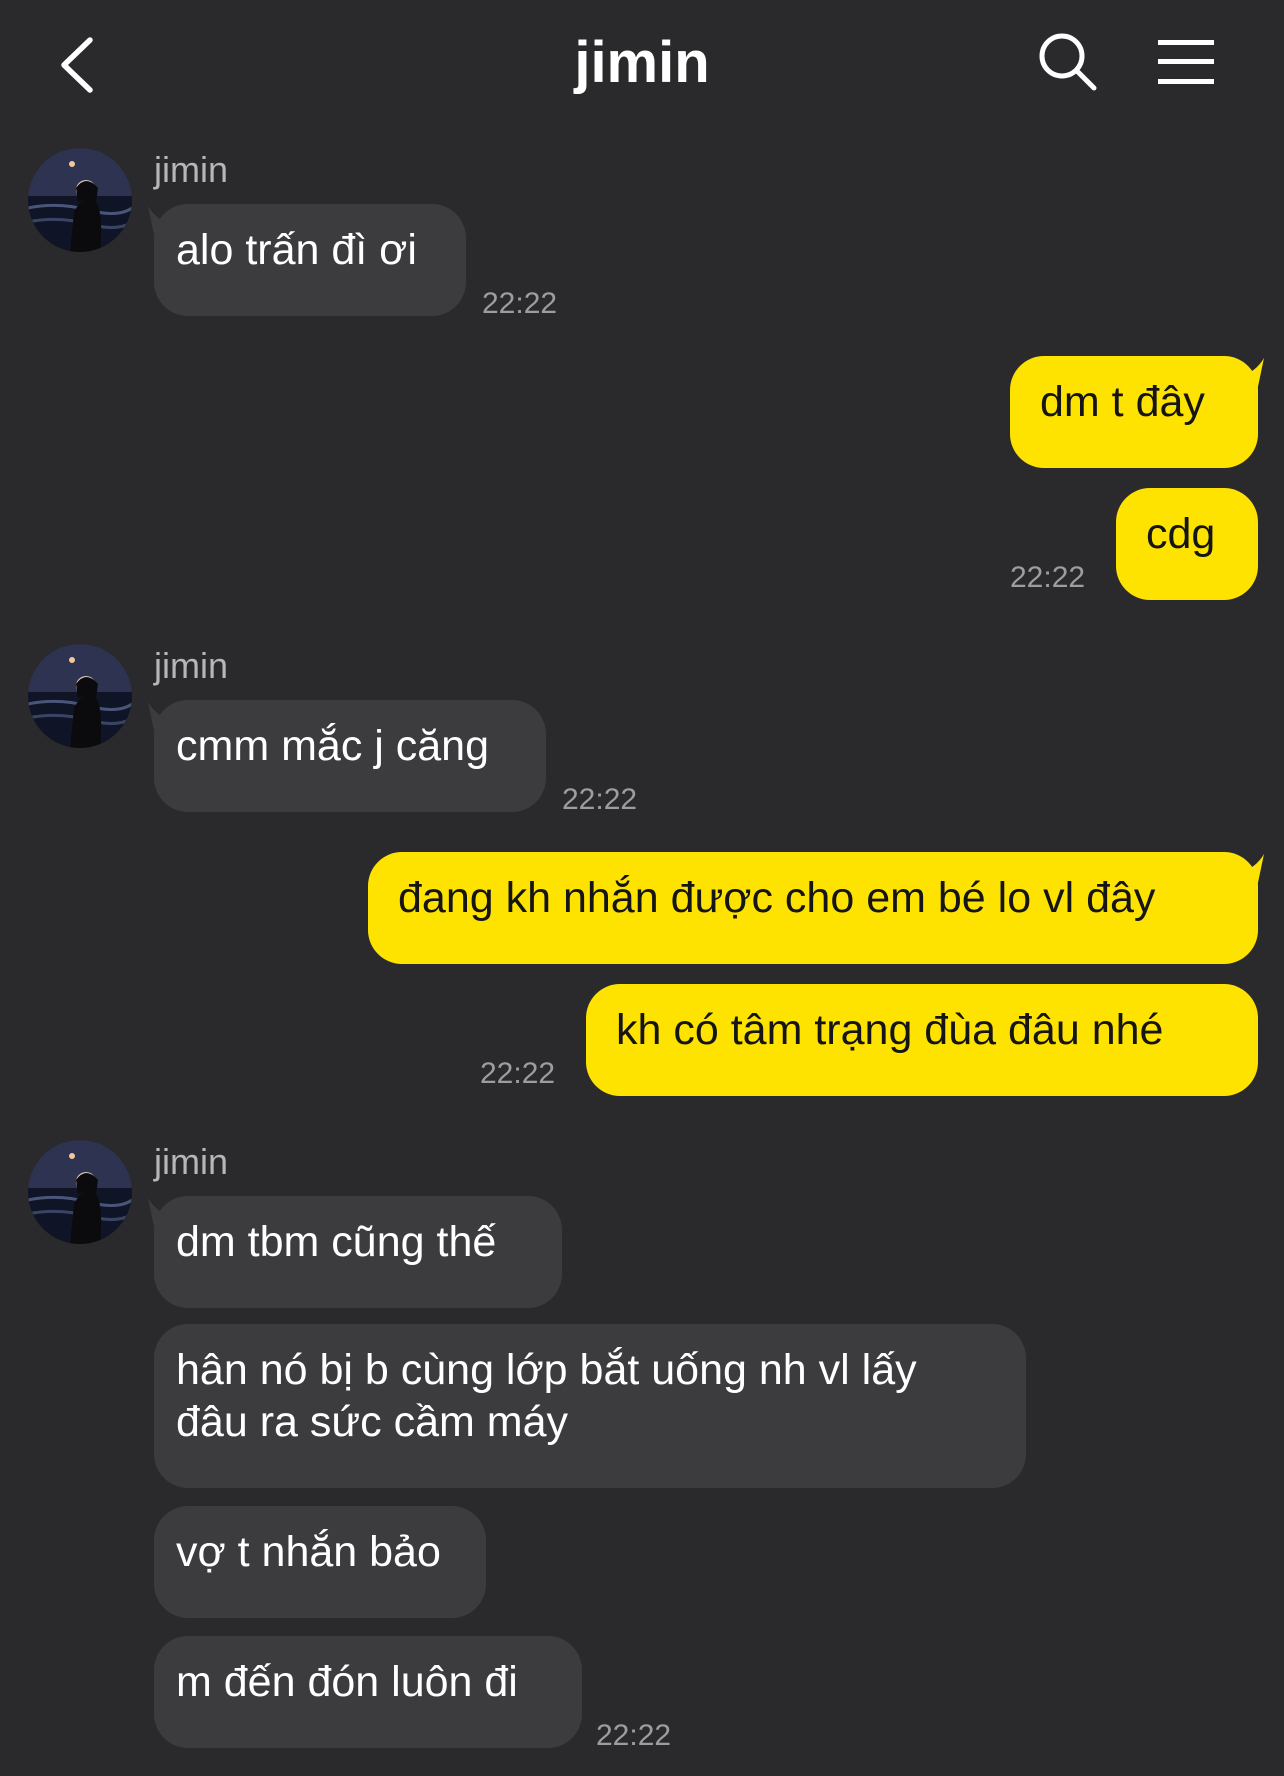 This screenshot has width=1284, height=1776. I want to click on message-bubble: kh có tâm trạng đùa đâu nhé, so click(922, 1040).